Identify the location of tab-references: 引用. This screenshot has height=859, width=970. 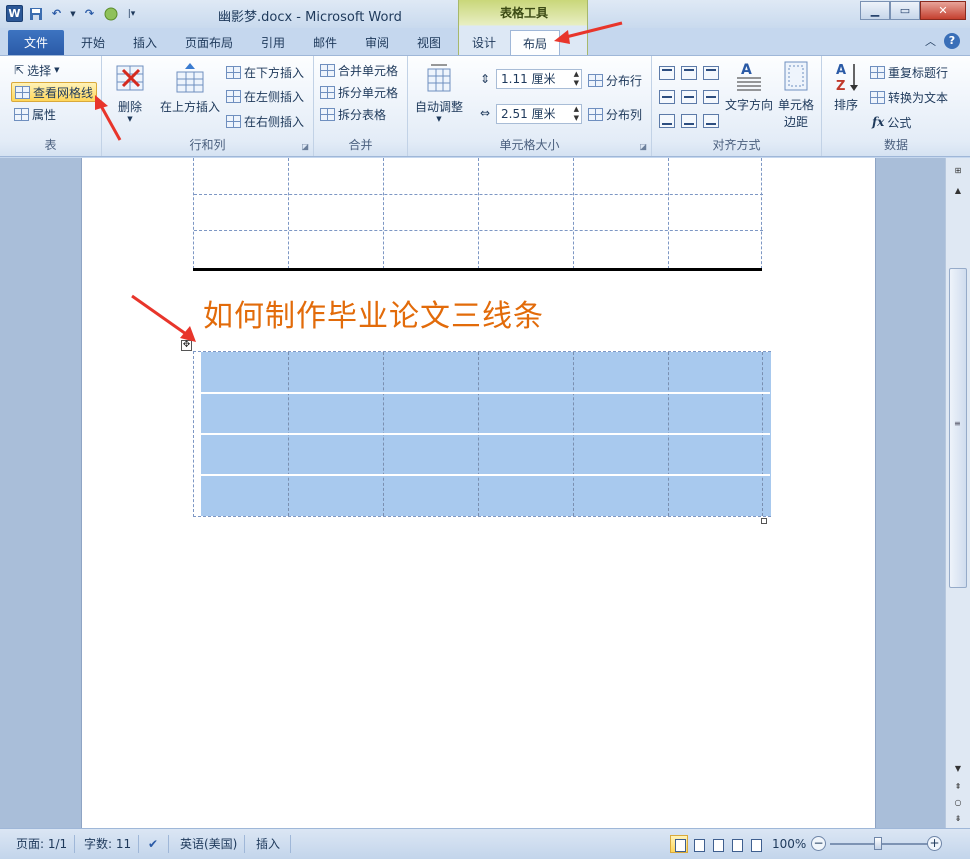
(273, 43).